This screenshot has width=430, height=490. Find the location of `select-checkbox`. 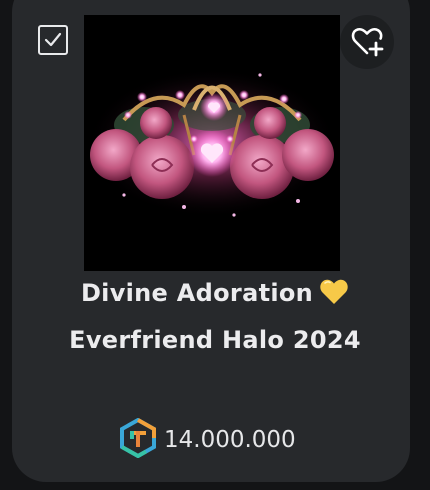

select-checkbox is located at coordinates (53, 40).